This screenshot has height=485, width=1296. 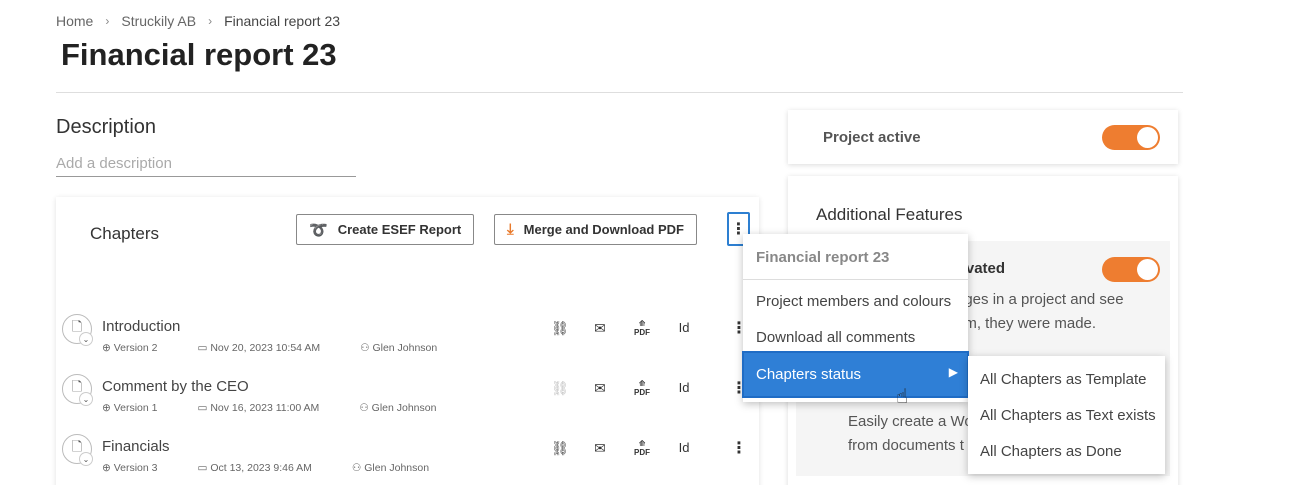 I want to click on breadcrumb-home: Home, so click(x=74, y=21).